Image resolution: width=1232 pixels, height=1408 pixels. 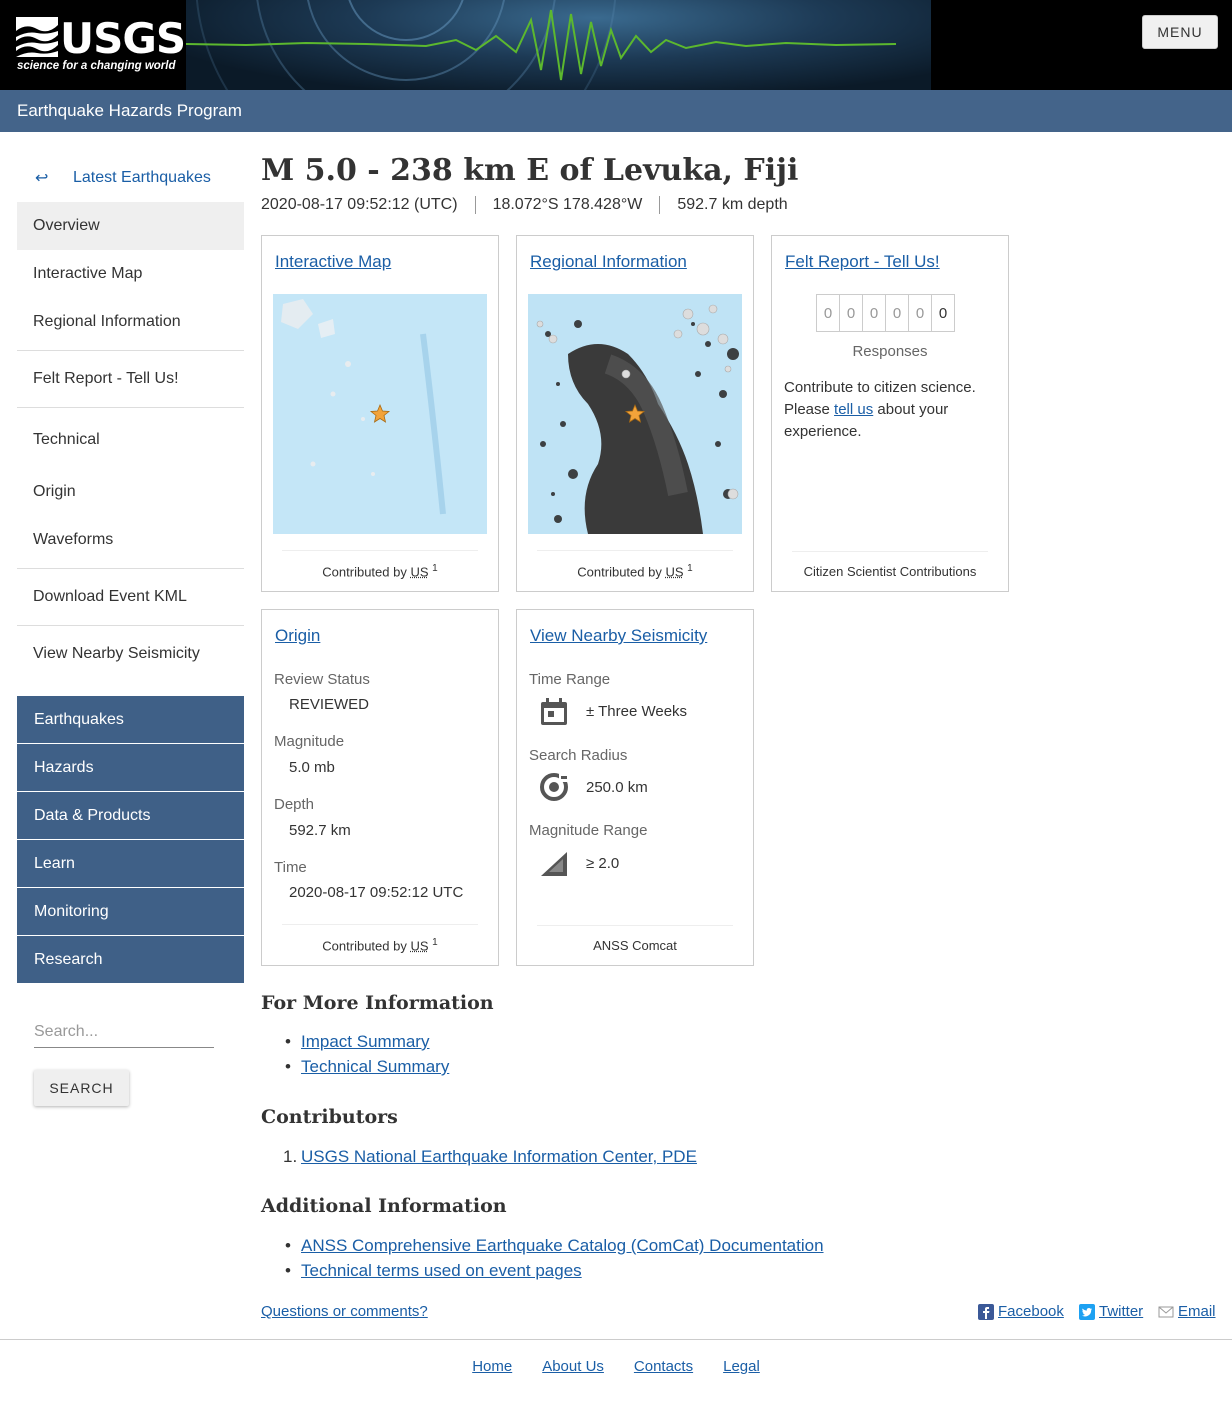 I want to click on technical-summary-link: Technical Summary, so click(x=375, y=1066).